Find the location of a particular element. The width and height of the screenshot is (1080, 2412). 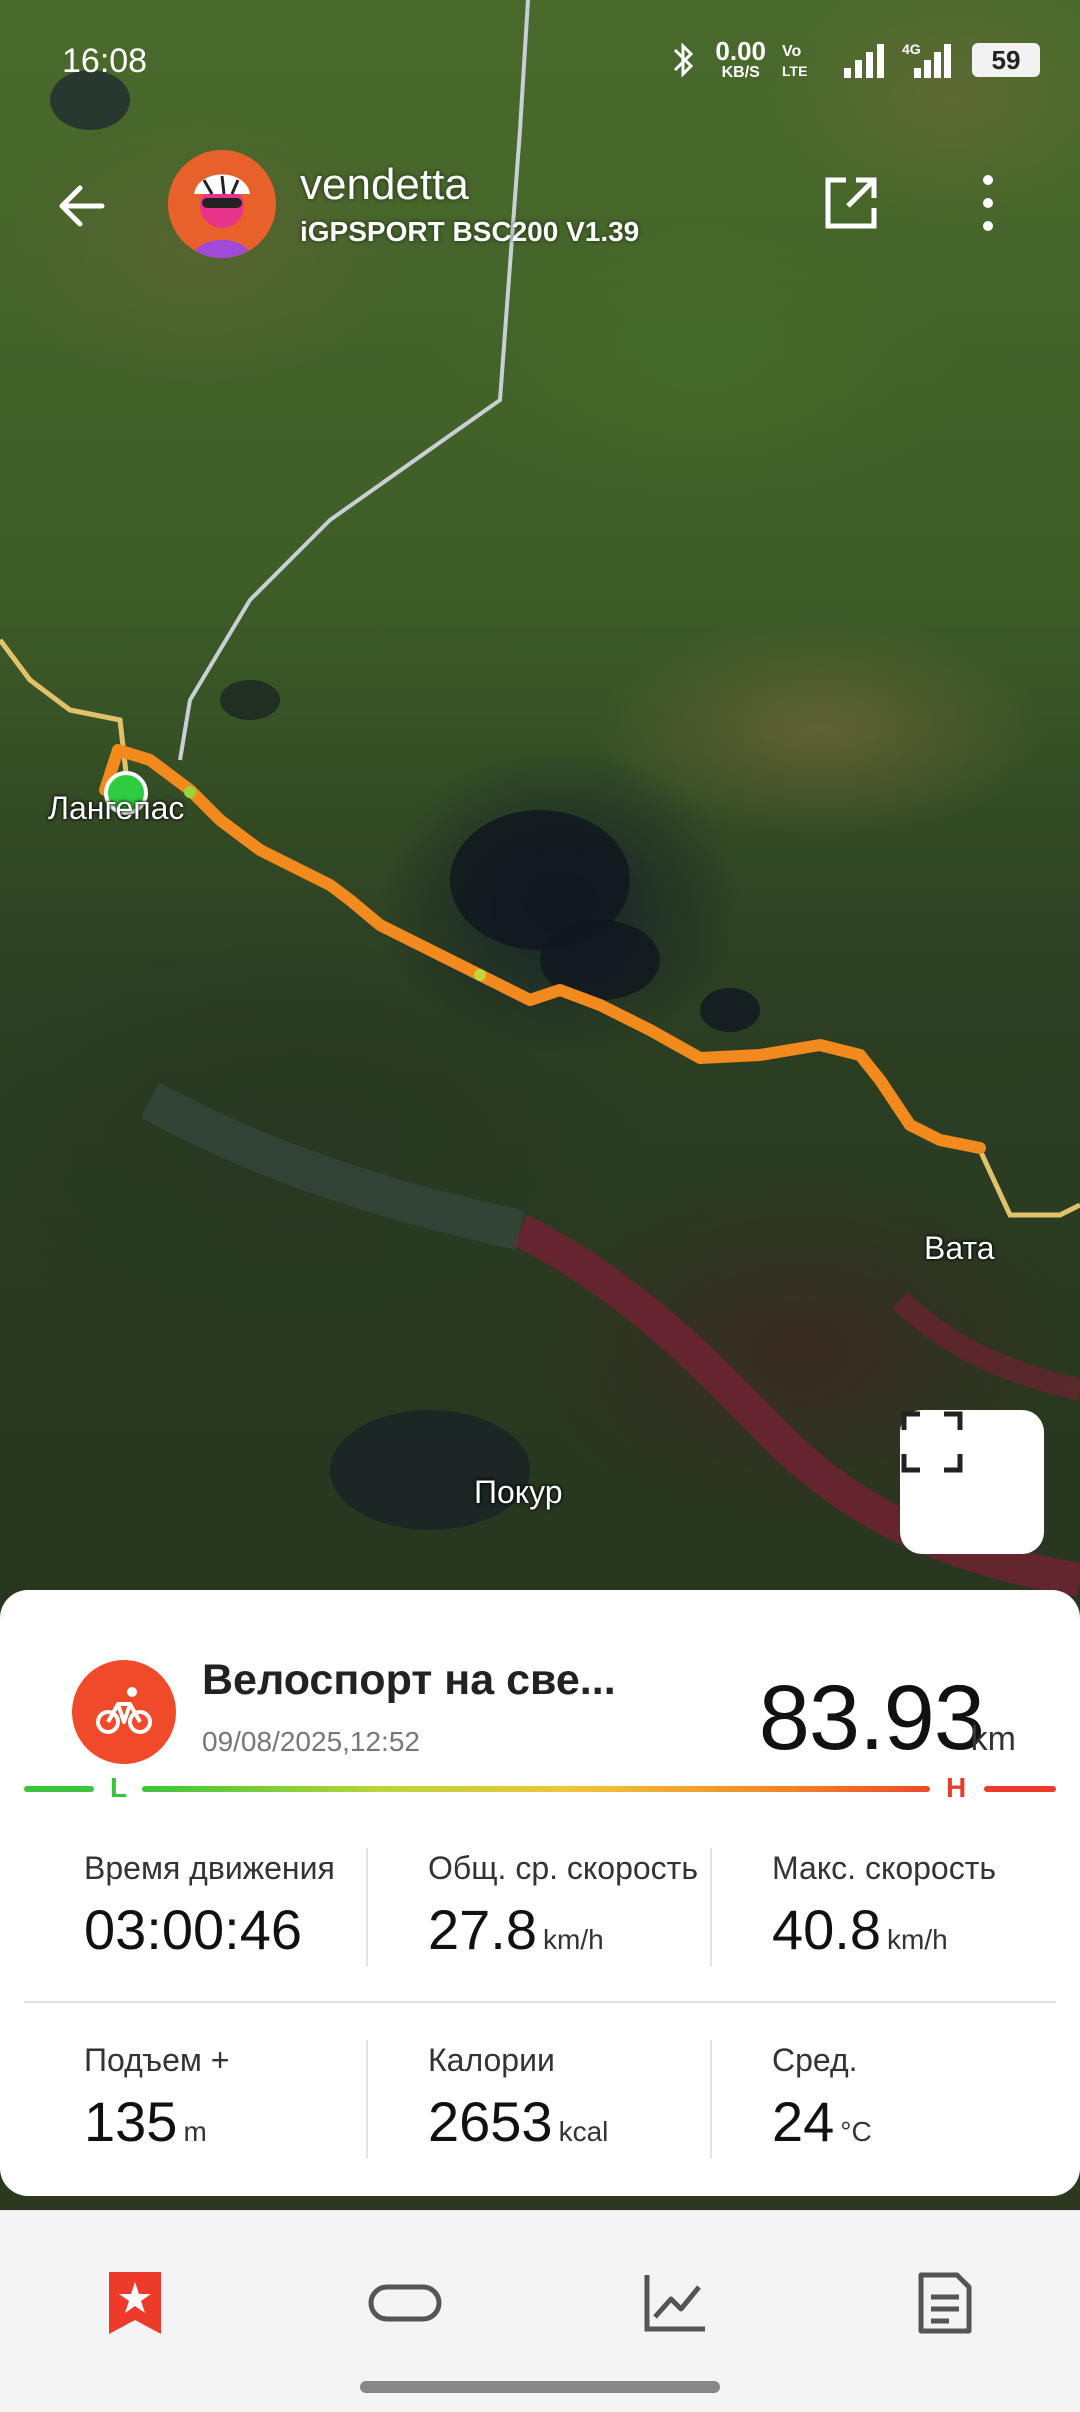

lap-icon is located at coordinates (405, 2303).